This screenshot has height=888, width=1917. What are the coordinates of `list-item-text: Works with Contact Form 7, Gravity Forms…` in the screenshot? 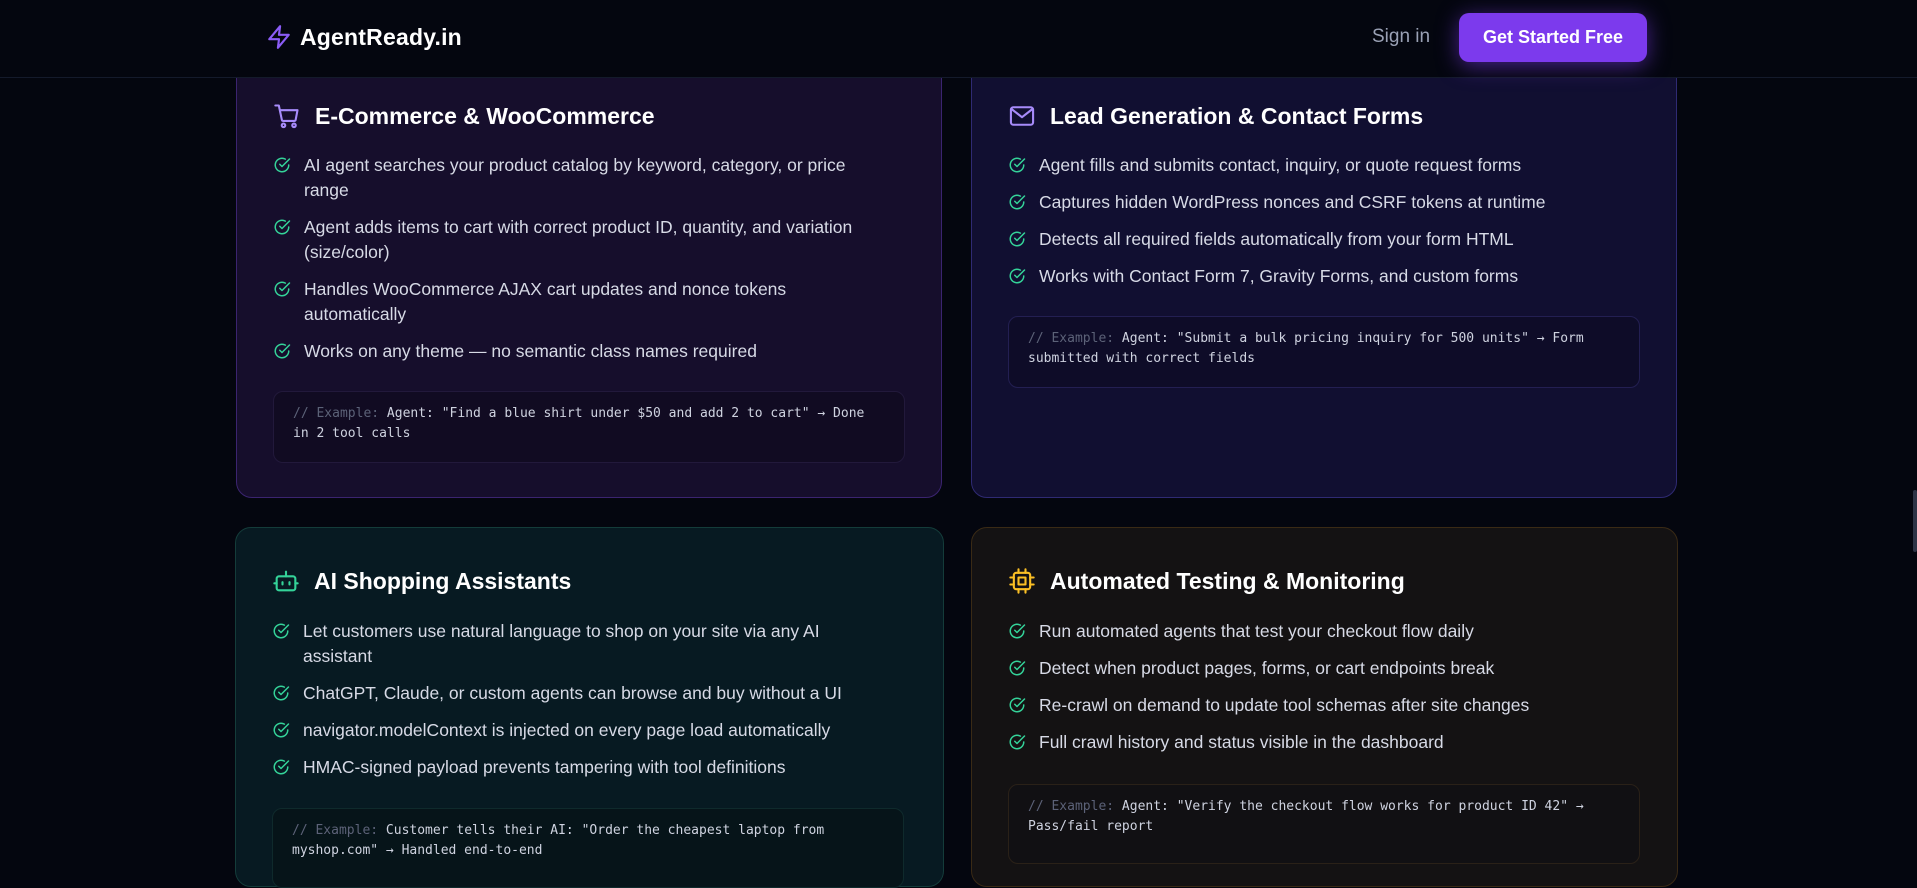 It's located at (1279, 276).